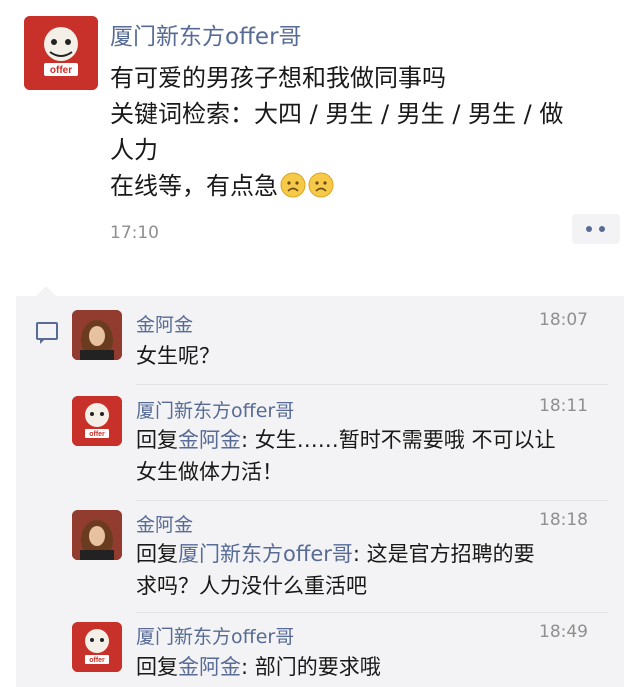 Image resolution: width=640 pixels, height=687 pixels. I want to click on post-timestamp: 17:10, so click(134, 233).